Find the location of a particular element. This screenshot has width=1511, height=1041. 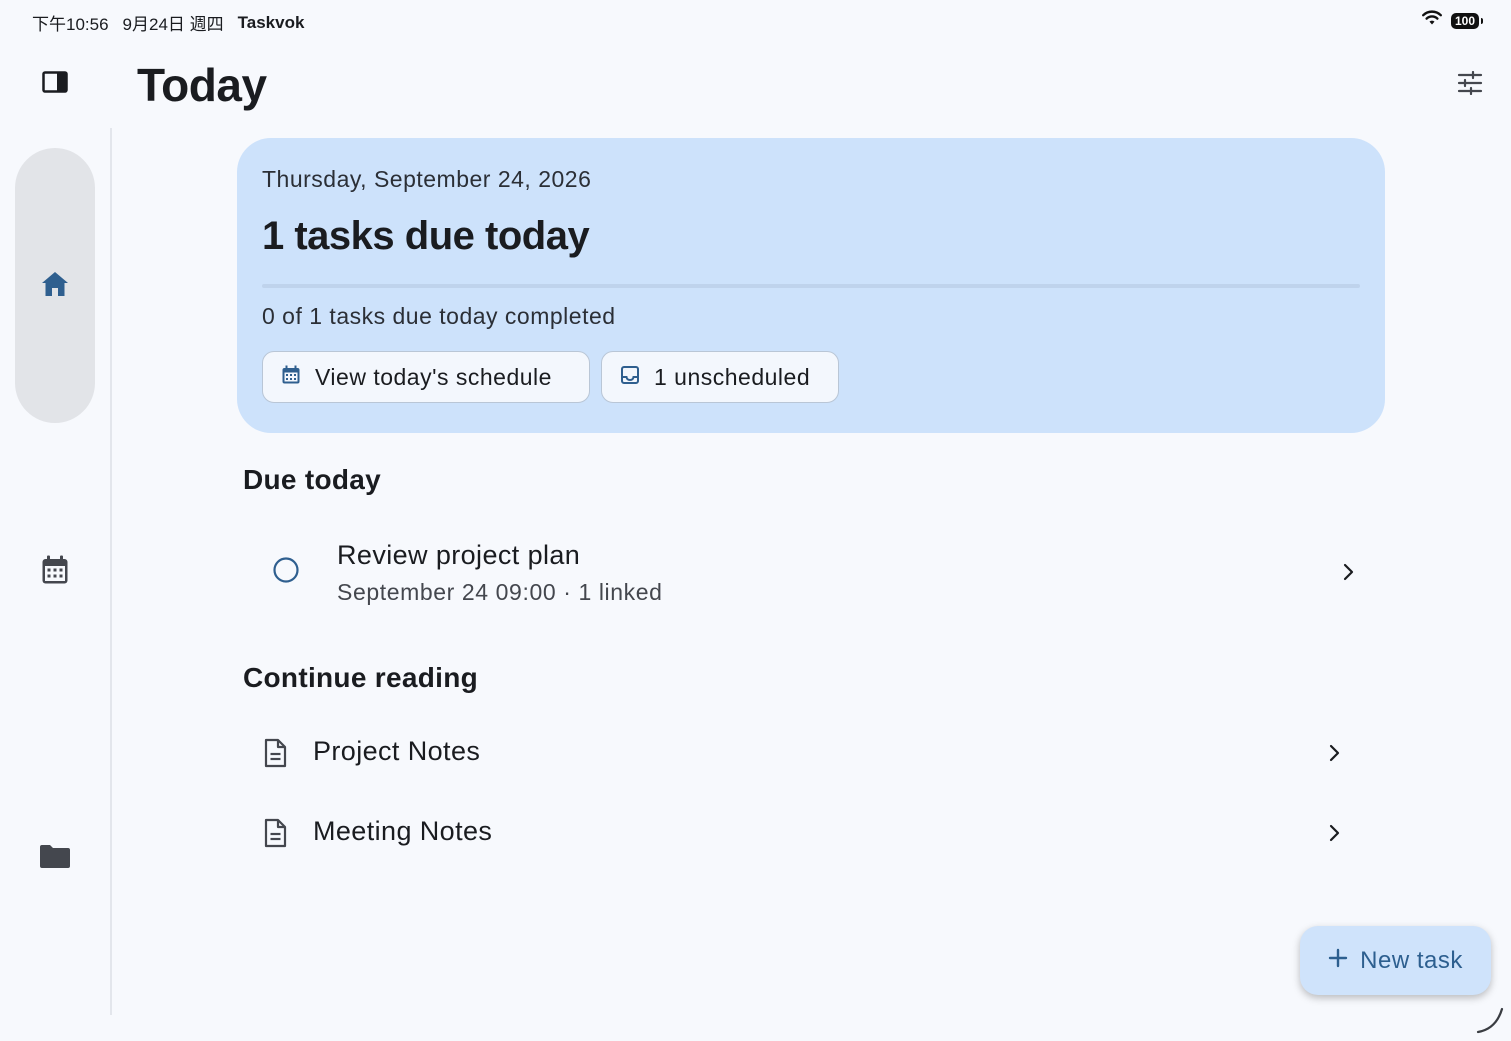

plus-icon is located at coordinates (1338, 961).